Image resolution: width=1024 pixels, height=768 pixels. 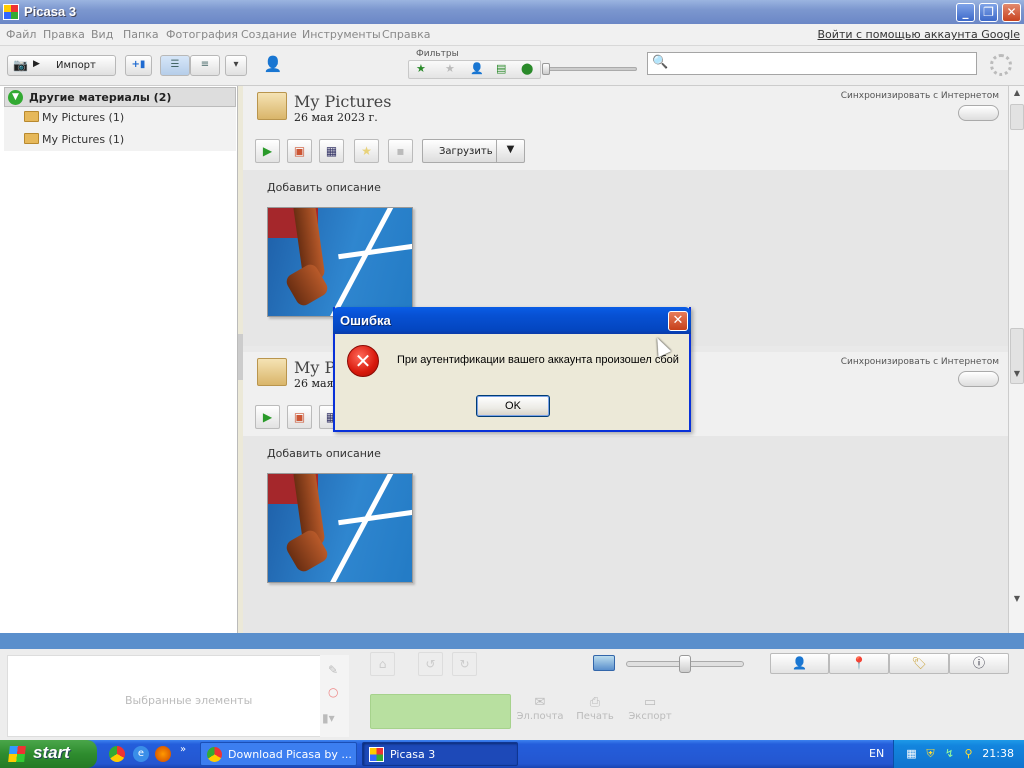 What do you see at coordinates (138, 65) in the screenshot?
I see `add-to-album-icon: +▮` at bounding box center [138, 65].